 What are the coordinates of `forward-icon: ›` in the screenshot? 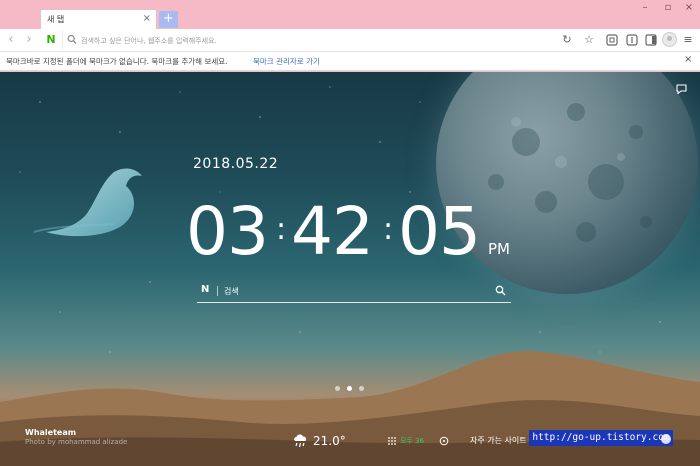 It's located at (29, 40).